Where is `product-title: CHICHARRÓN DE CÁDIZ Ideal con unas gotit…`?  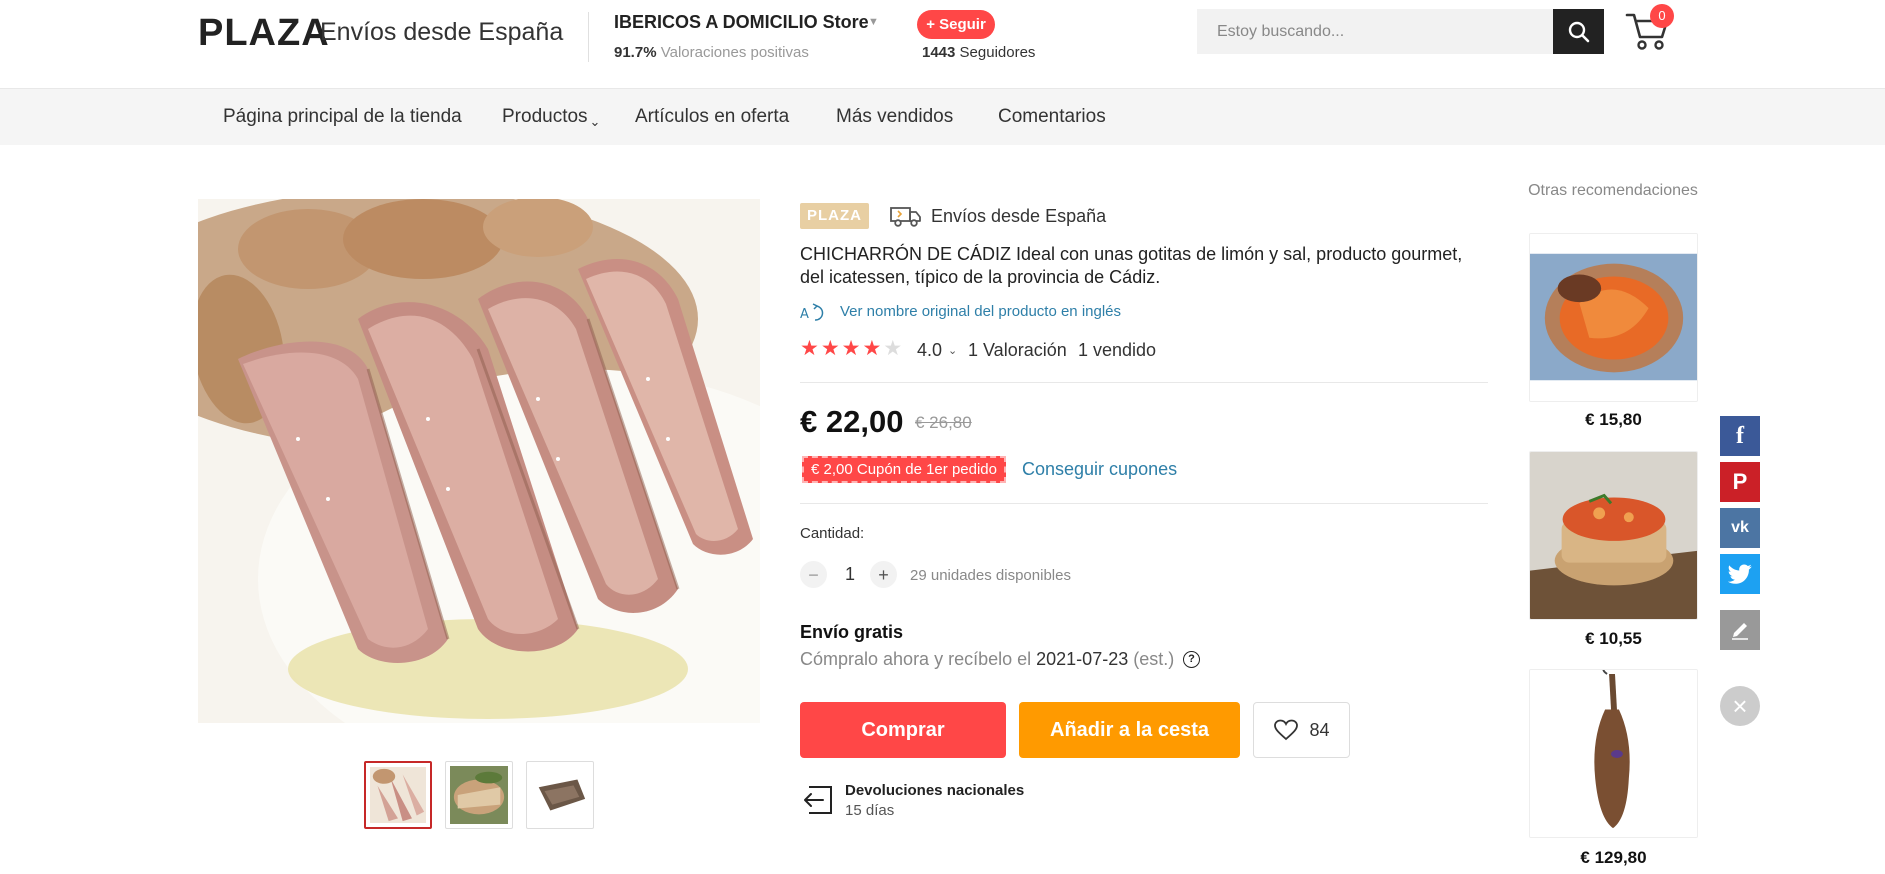 product-title: CHICHARRÓN DE CÁDIZ Ideal con unas gotit… is located at coordinates (1131, 265).